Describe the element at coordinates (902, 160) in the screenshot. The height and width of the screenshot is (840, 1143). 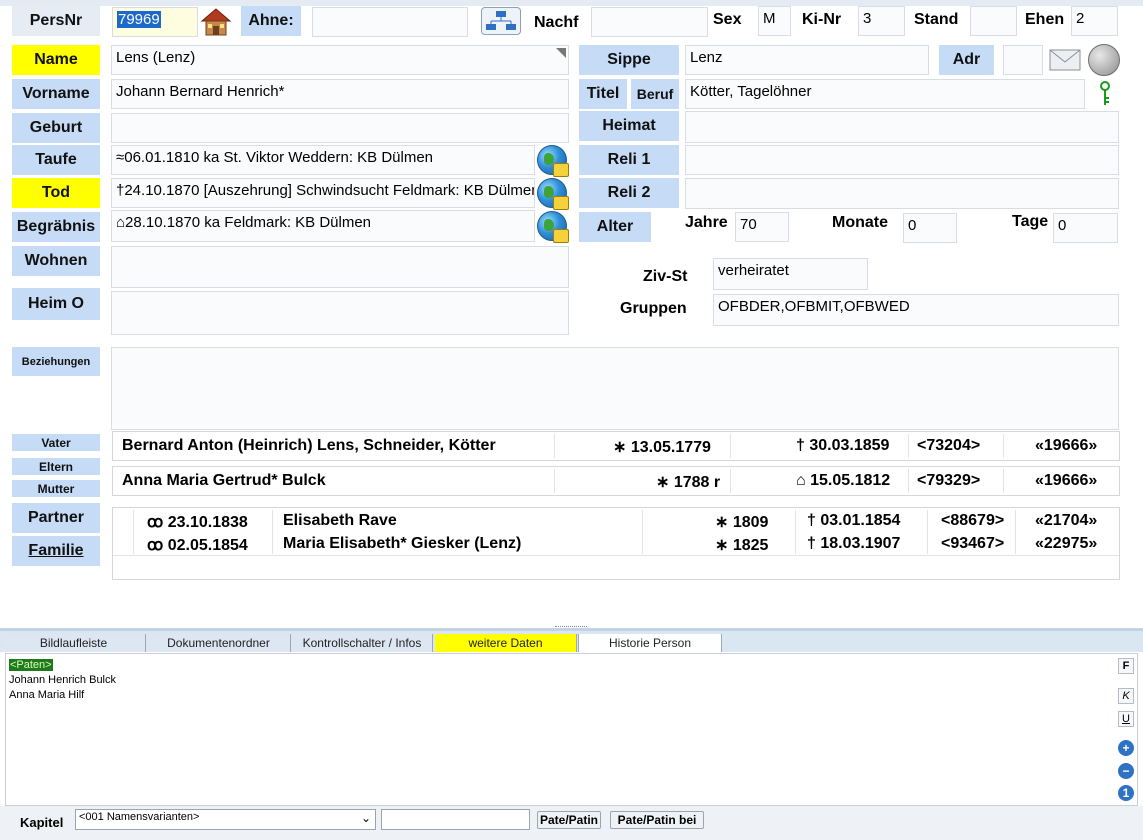
I see `reli1-field` at that location.